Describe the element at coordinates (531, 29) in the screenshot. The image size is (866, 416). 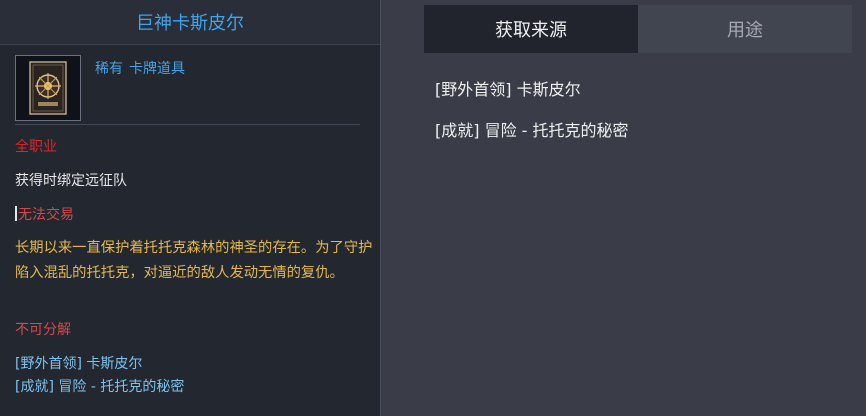
I see `tab-acquisition-source: 获取来源` at that location.